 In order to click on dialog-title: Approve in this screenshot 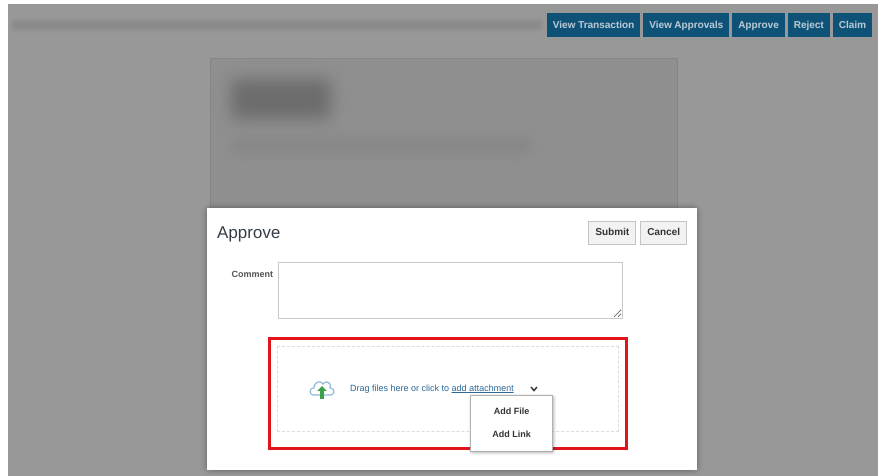, I will do `click(248, 233)`.